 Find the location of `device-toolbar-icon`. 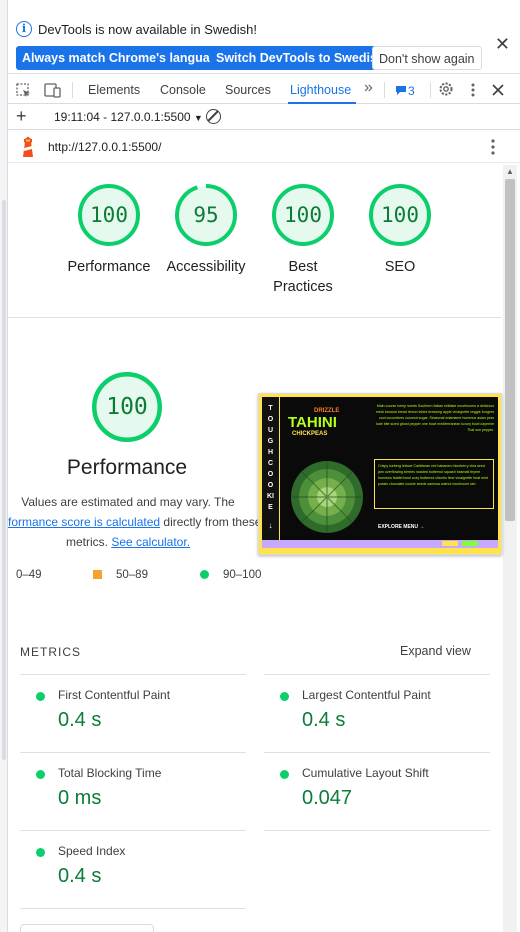

device-toolbar-icon is located at coordinates (53, 91).